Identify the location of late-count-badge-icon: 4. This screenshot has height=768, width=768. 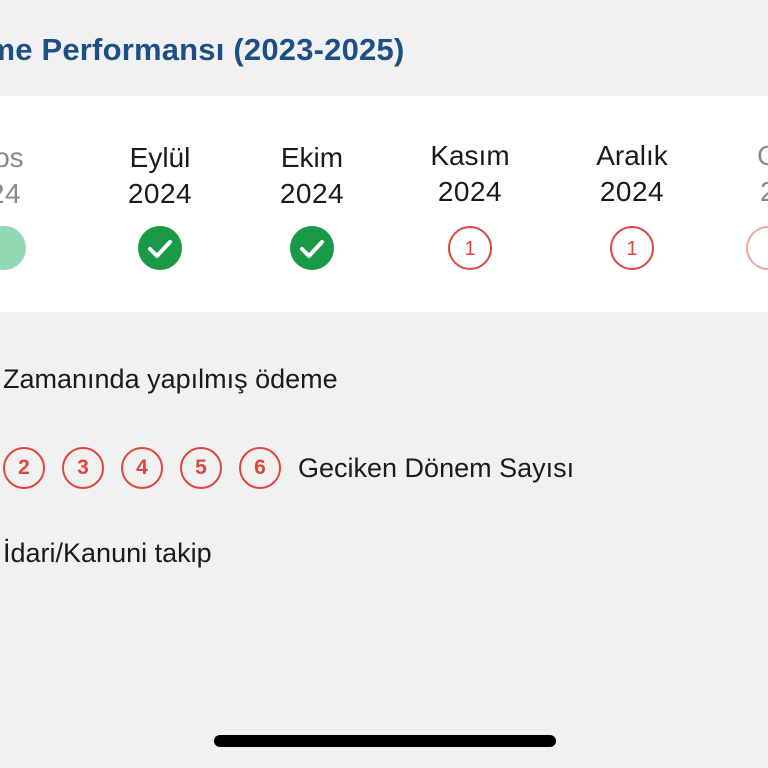
(142, 468).